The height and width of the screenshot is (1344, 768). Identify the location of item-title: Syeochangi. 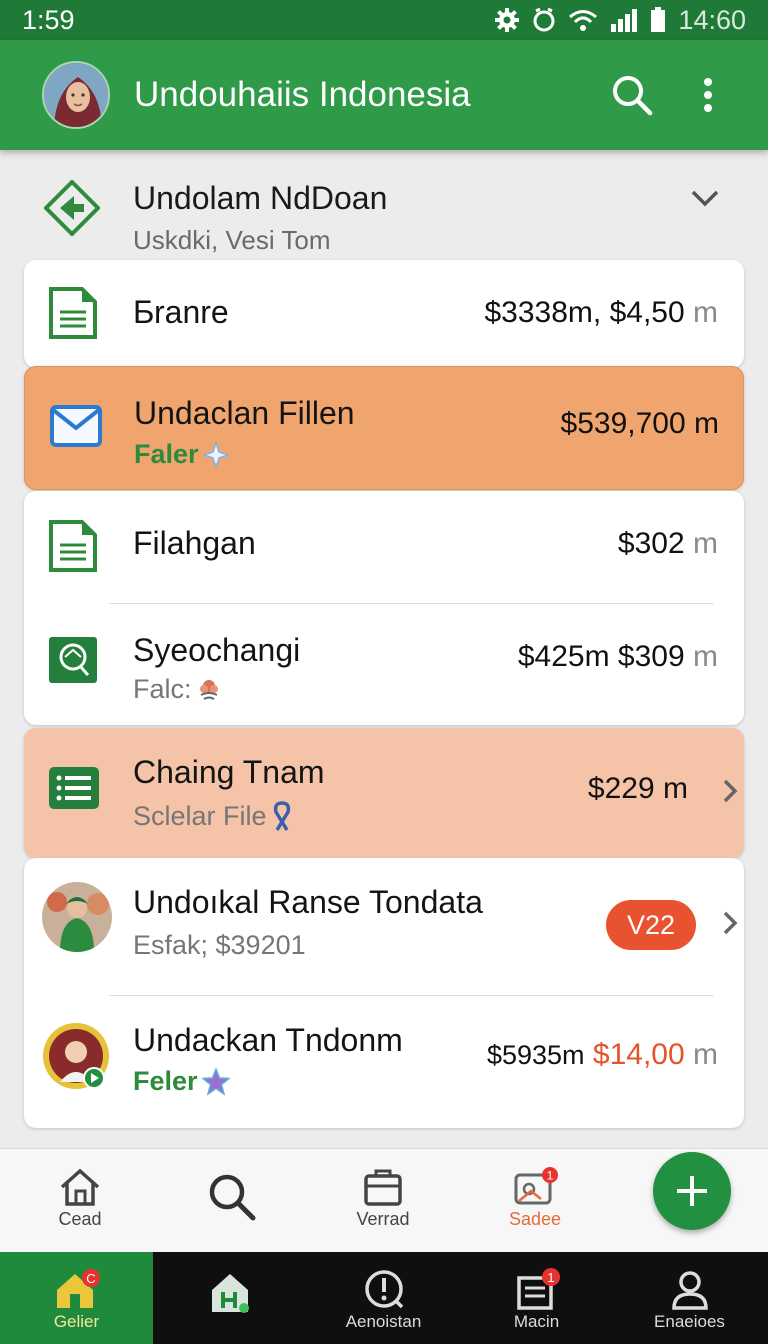
(217, 650).